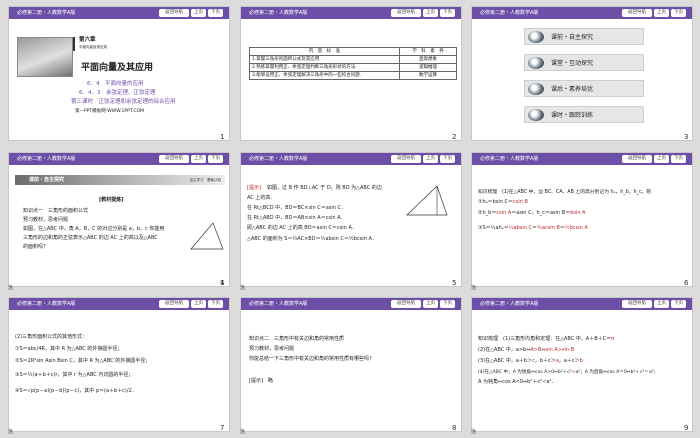  Describe the element at coordinates (324, 51) in the screenshot. I see `table-header-cell: 内 容 标 准` at that location.